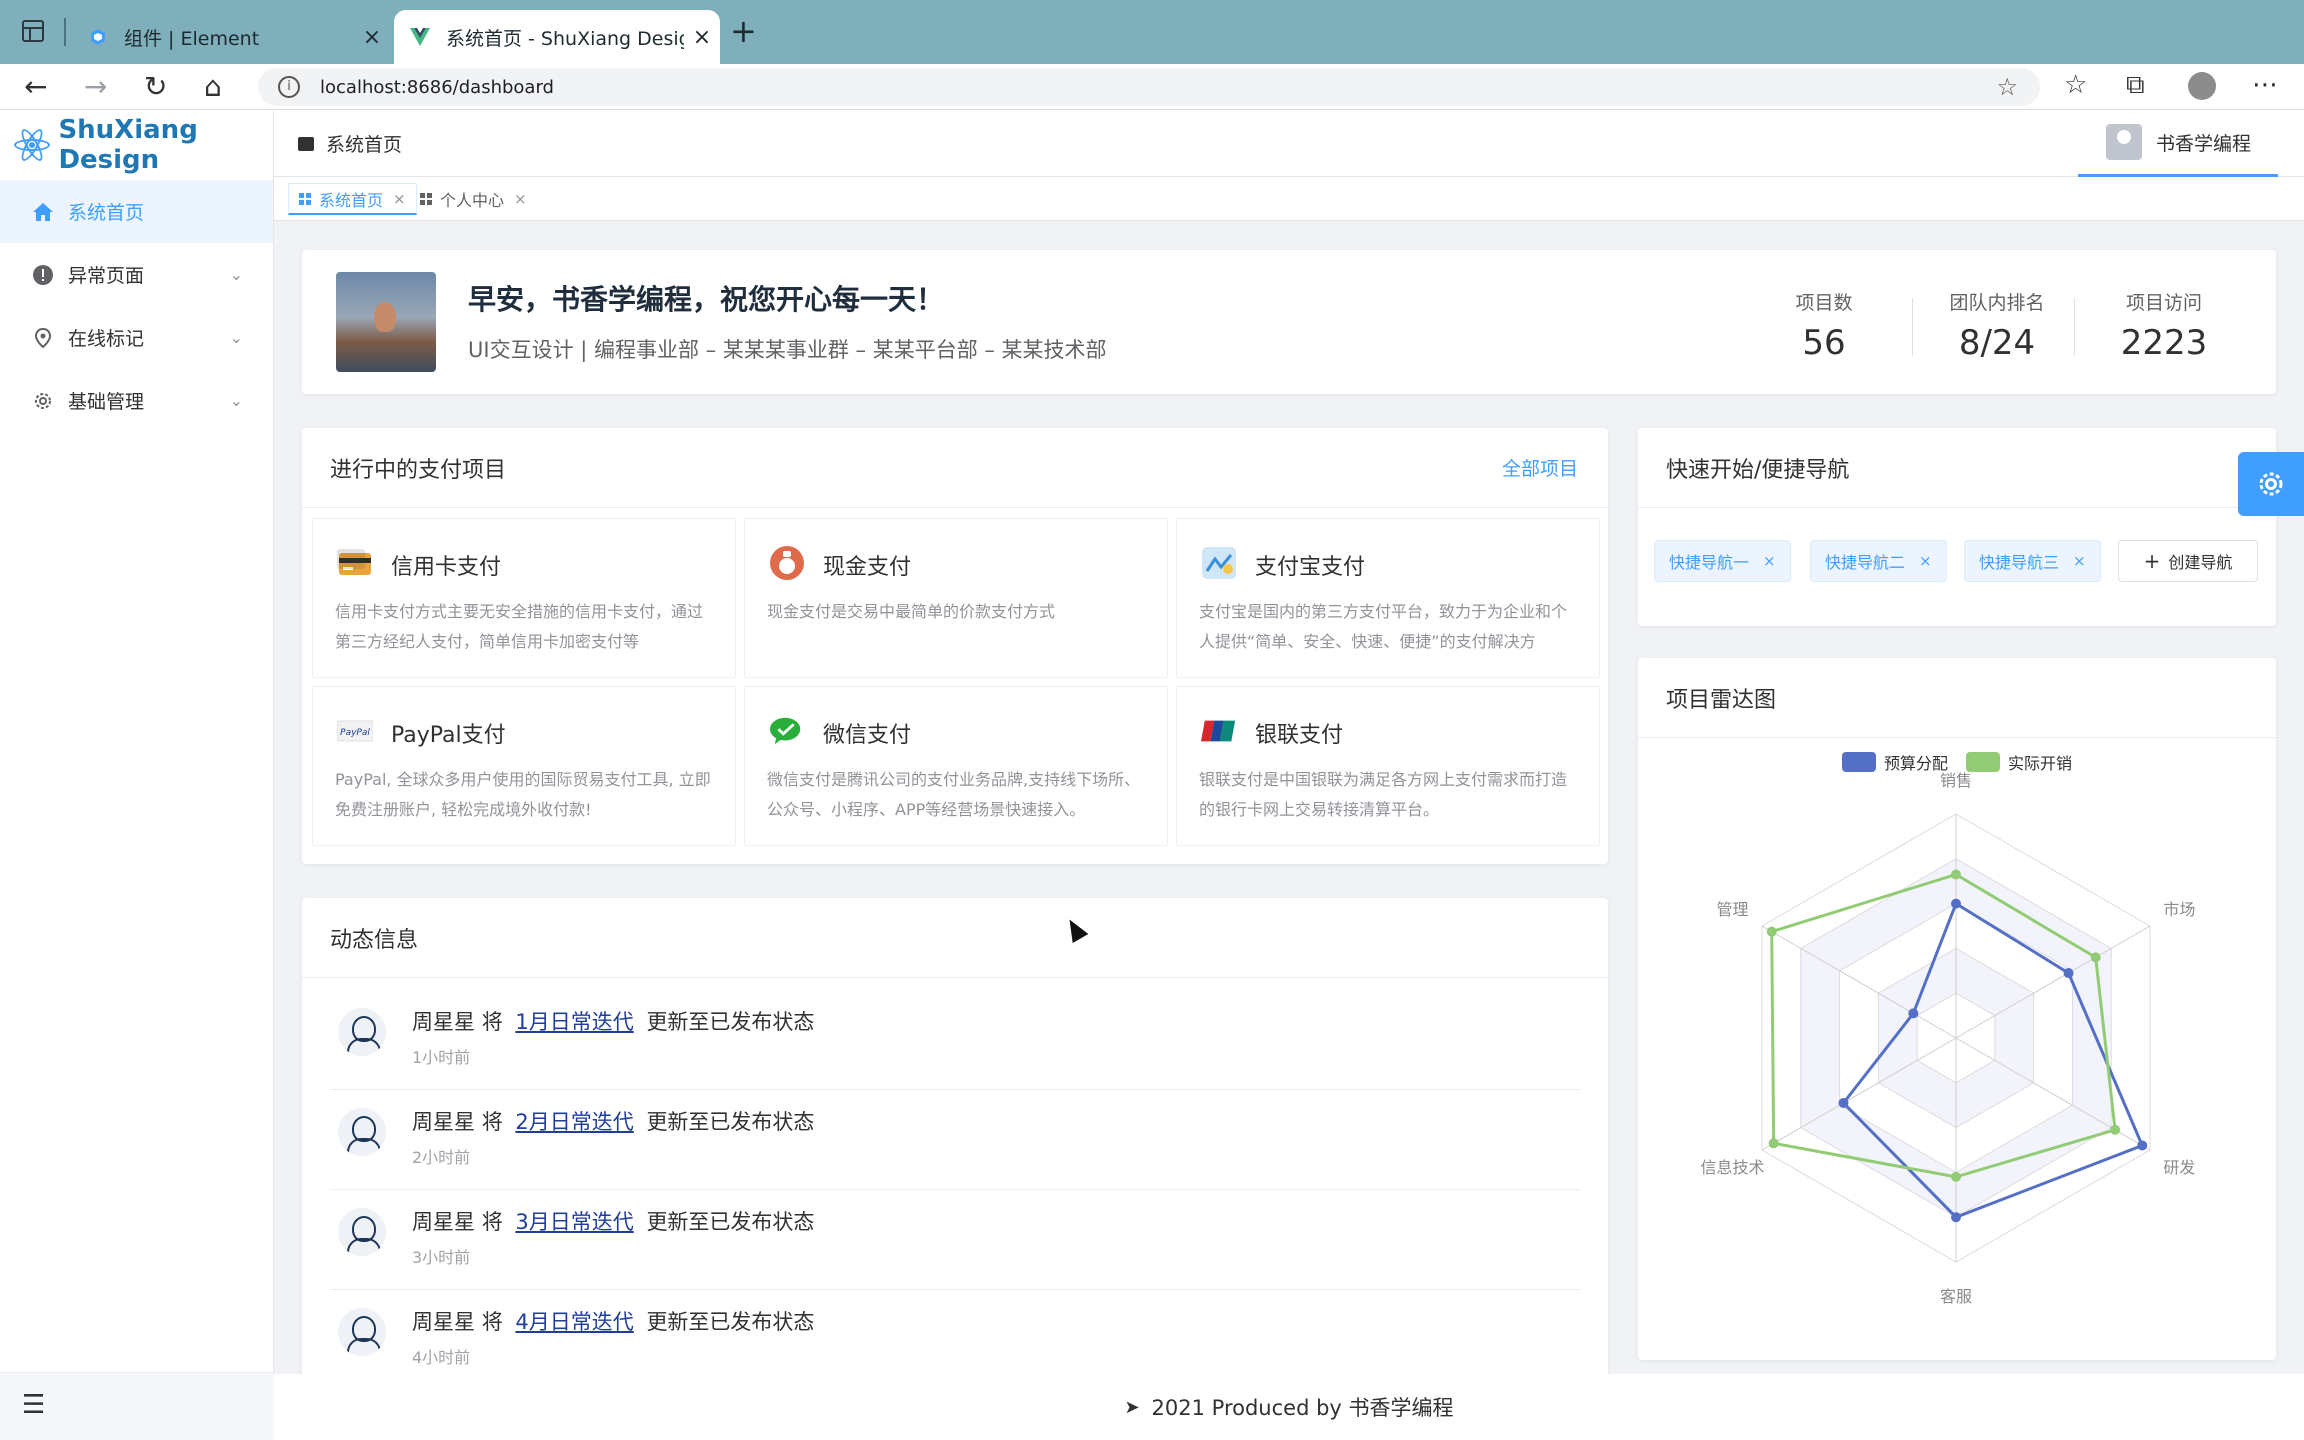 This screenshot has height=1440, width=2304. I want to click on card-header: 动态信息, so click(955, 938).